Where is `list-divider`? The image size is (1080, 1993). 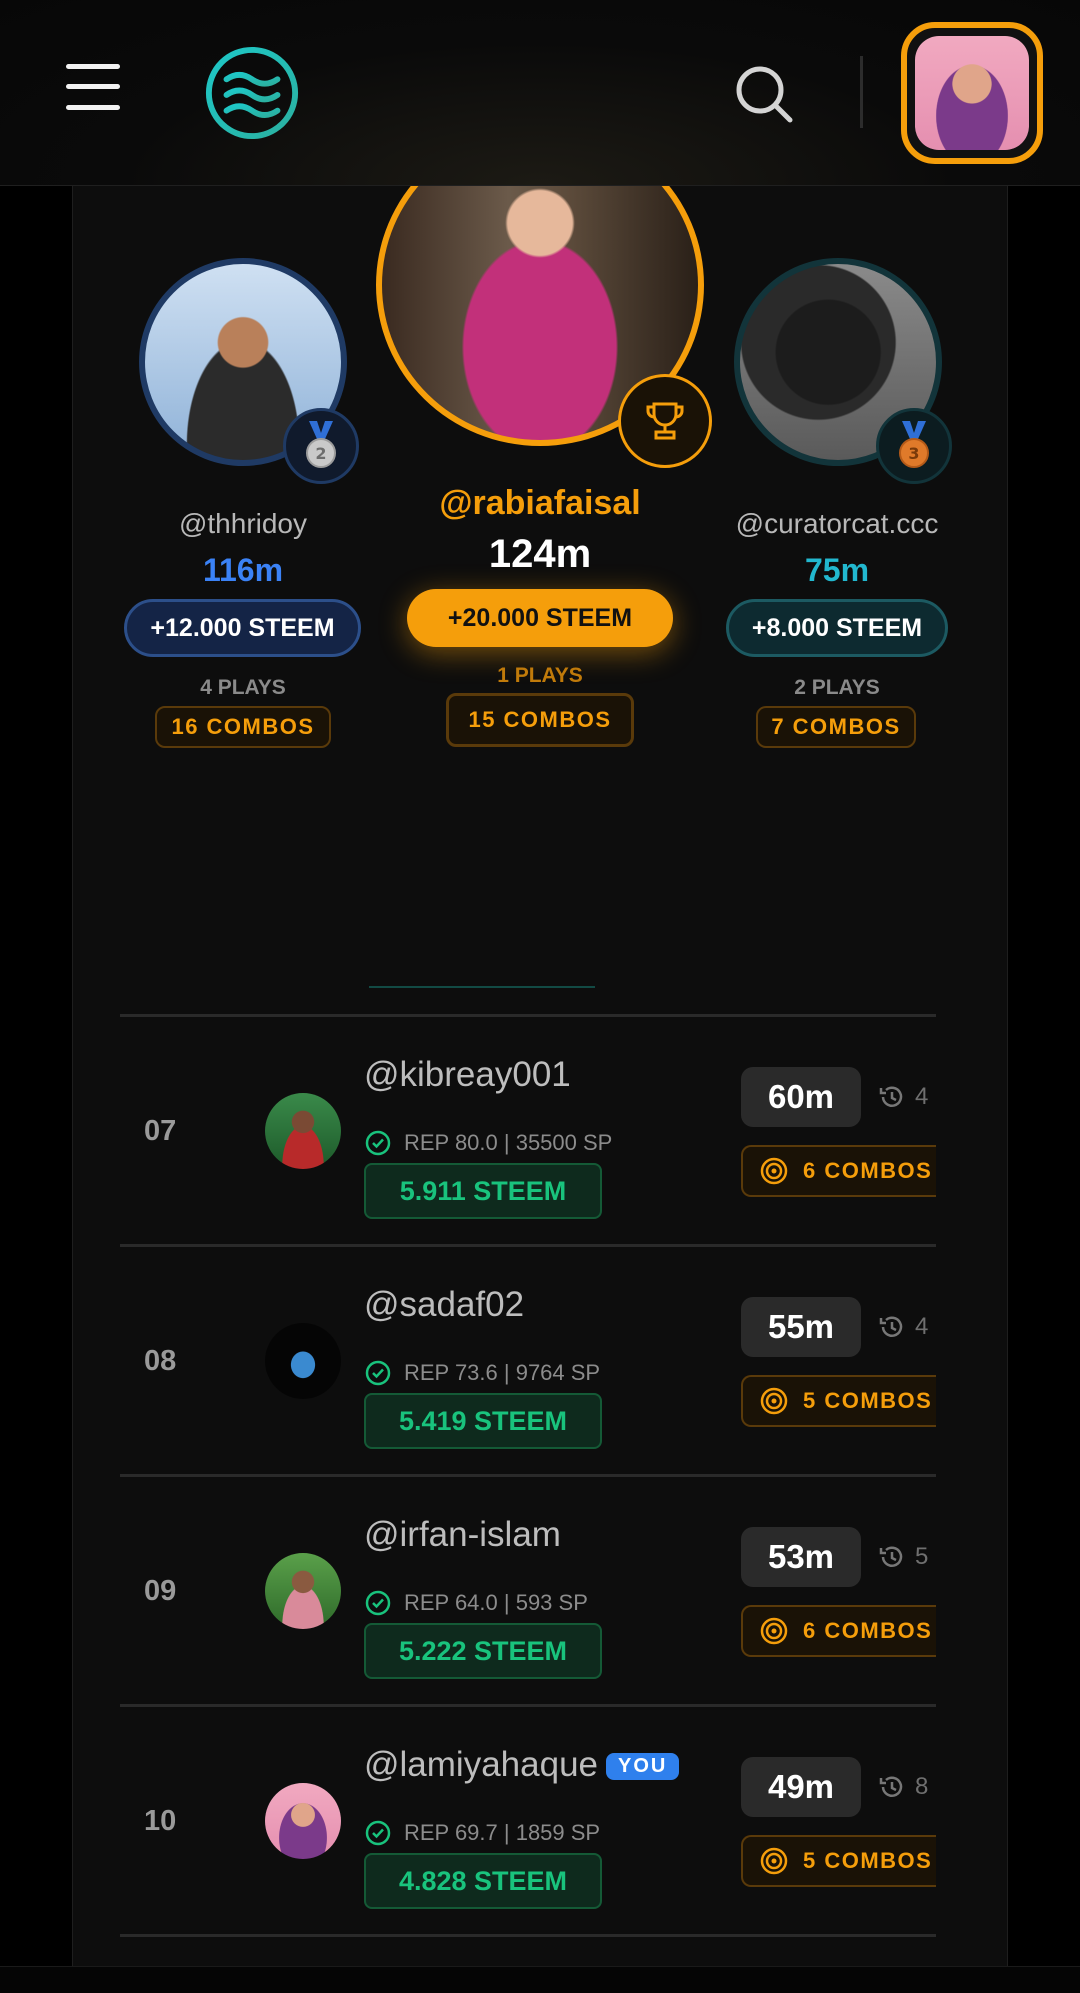
list-divider is located at coordinates (528, 1935).